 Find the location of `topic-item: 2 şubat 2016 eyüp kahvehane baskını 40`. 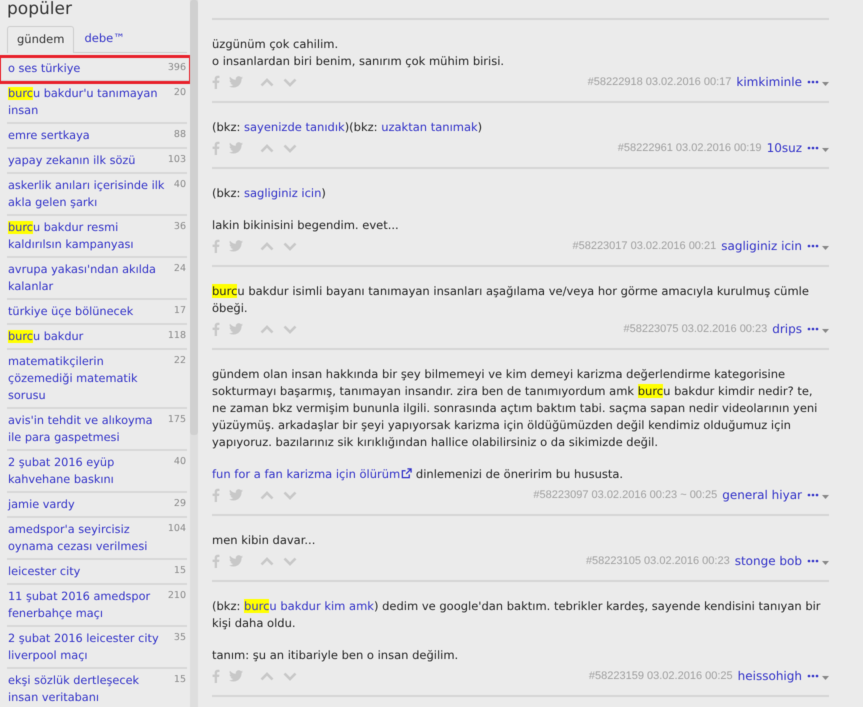

topic-item: 2 şubat 2016 eyüp kahvehane baskını 40 is located at coordinates (97, 472).